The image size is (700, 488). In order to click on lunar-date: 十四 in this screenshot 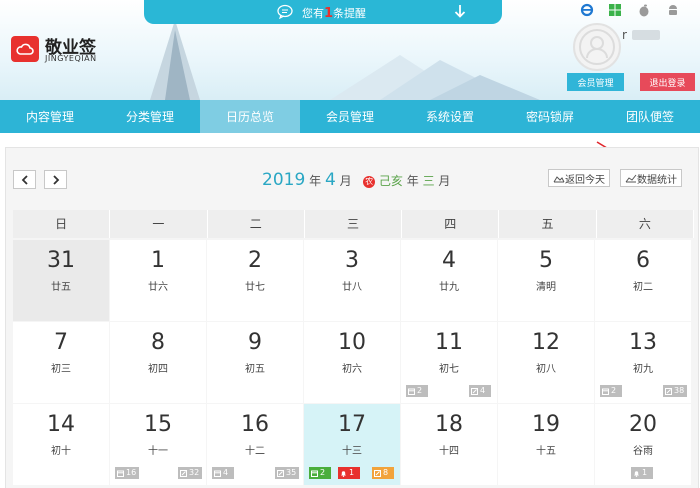, I will do `click(449, 451)`.